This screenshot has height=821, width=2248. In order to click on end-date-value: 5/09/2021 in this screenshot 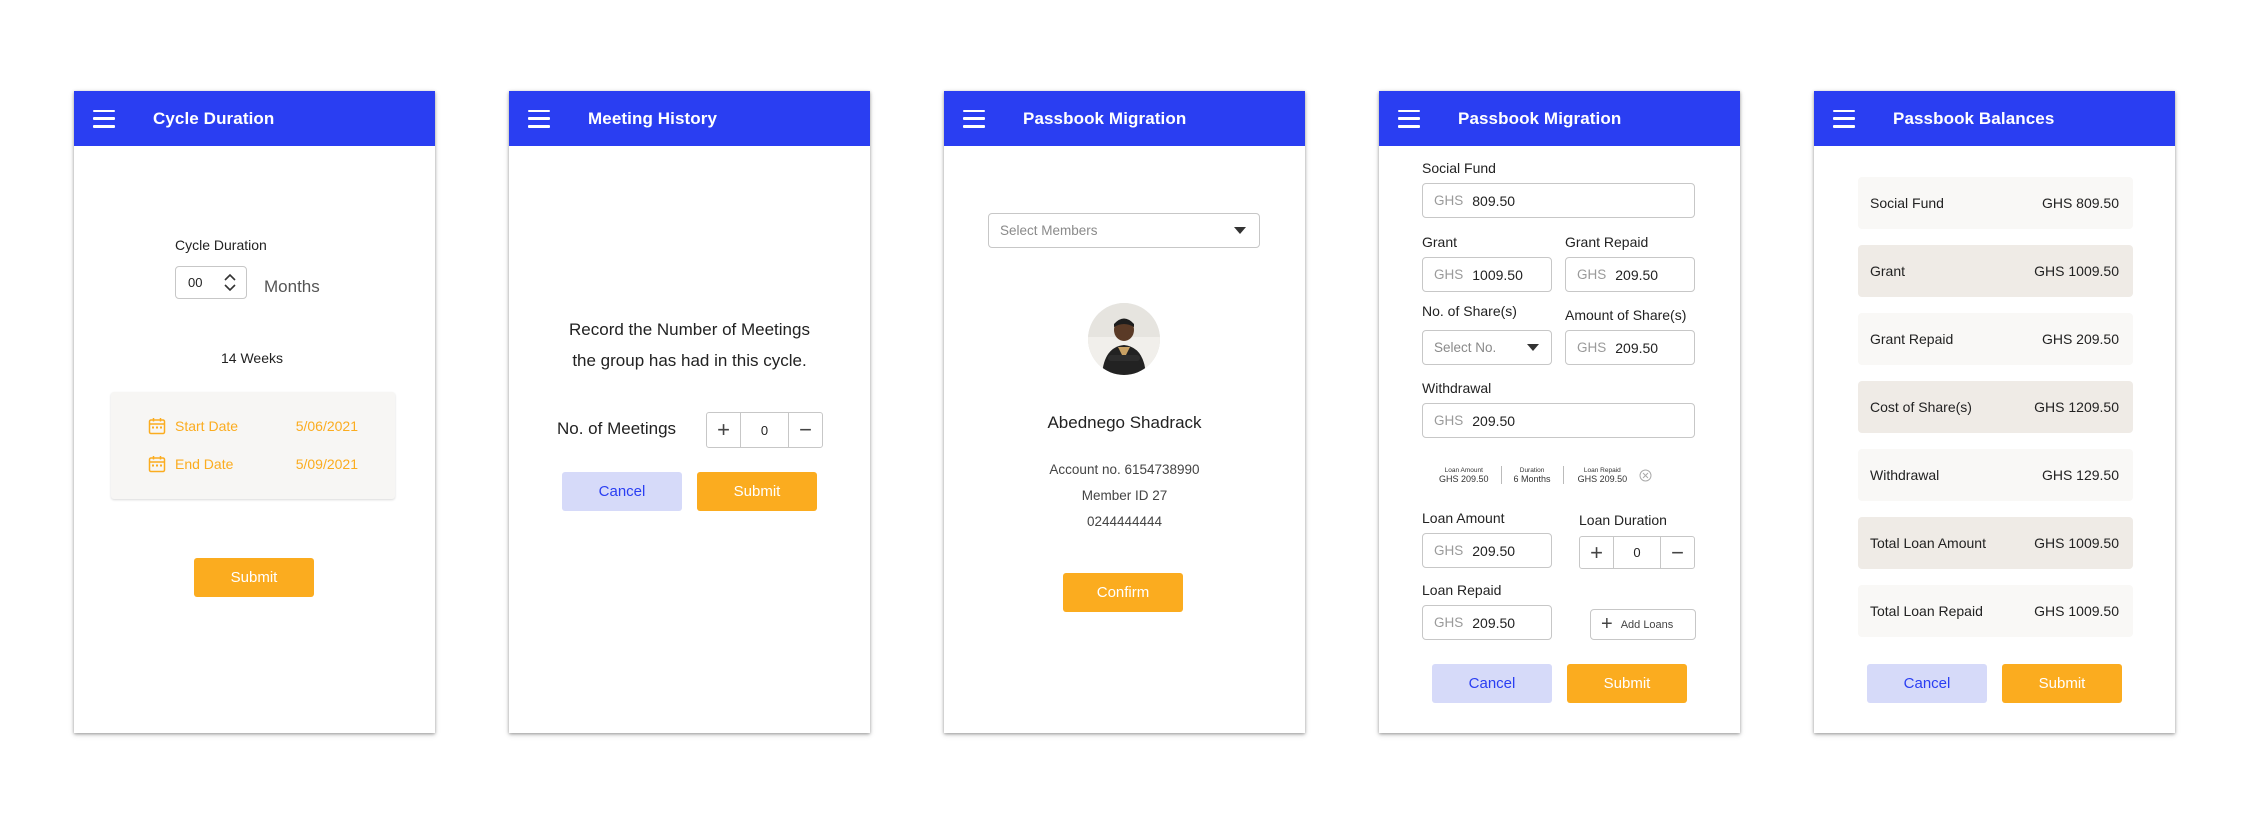, I will do `click(326, 464)`.